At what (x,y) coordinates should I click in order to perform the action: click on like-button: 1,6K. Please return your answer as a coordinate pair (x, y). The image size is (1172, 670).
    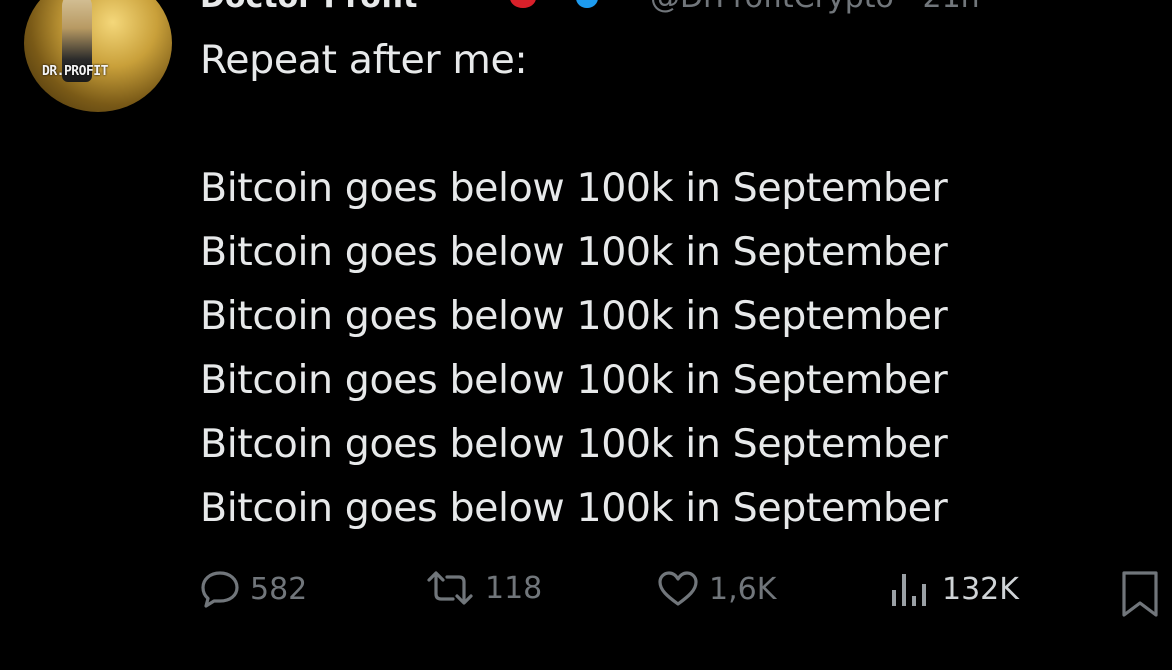
    Looking at the image, I should click on (716, 589).